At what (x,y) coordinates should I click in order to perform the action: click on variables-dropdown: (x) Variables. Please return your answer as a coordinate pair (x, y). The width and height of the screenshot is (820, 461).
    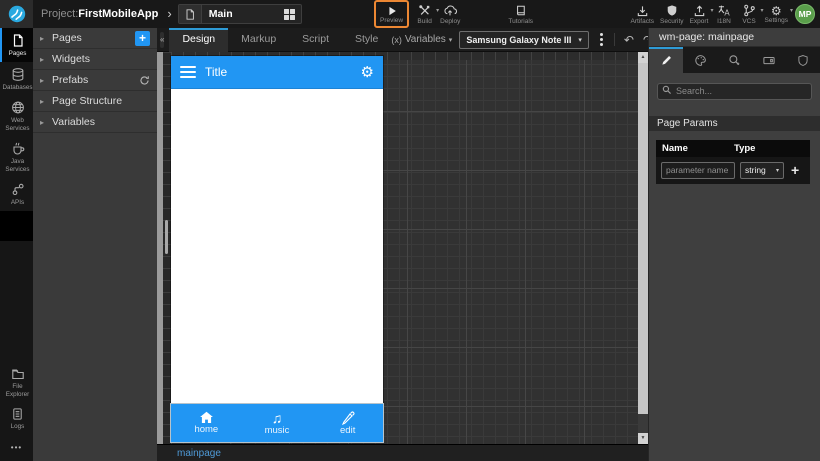
    Looking at the image, I should click on (421, 39).